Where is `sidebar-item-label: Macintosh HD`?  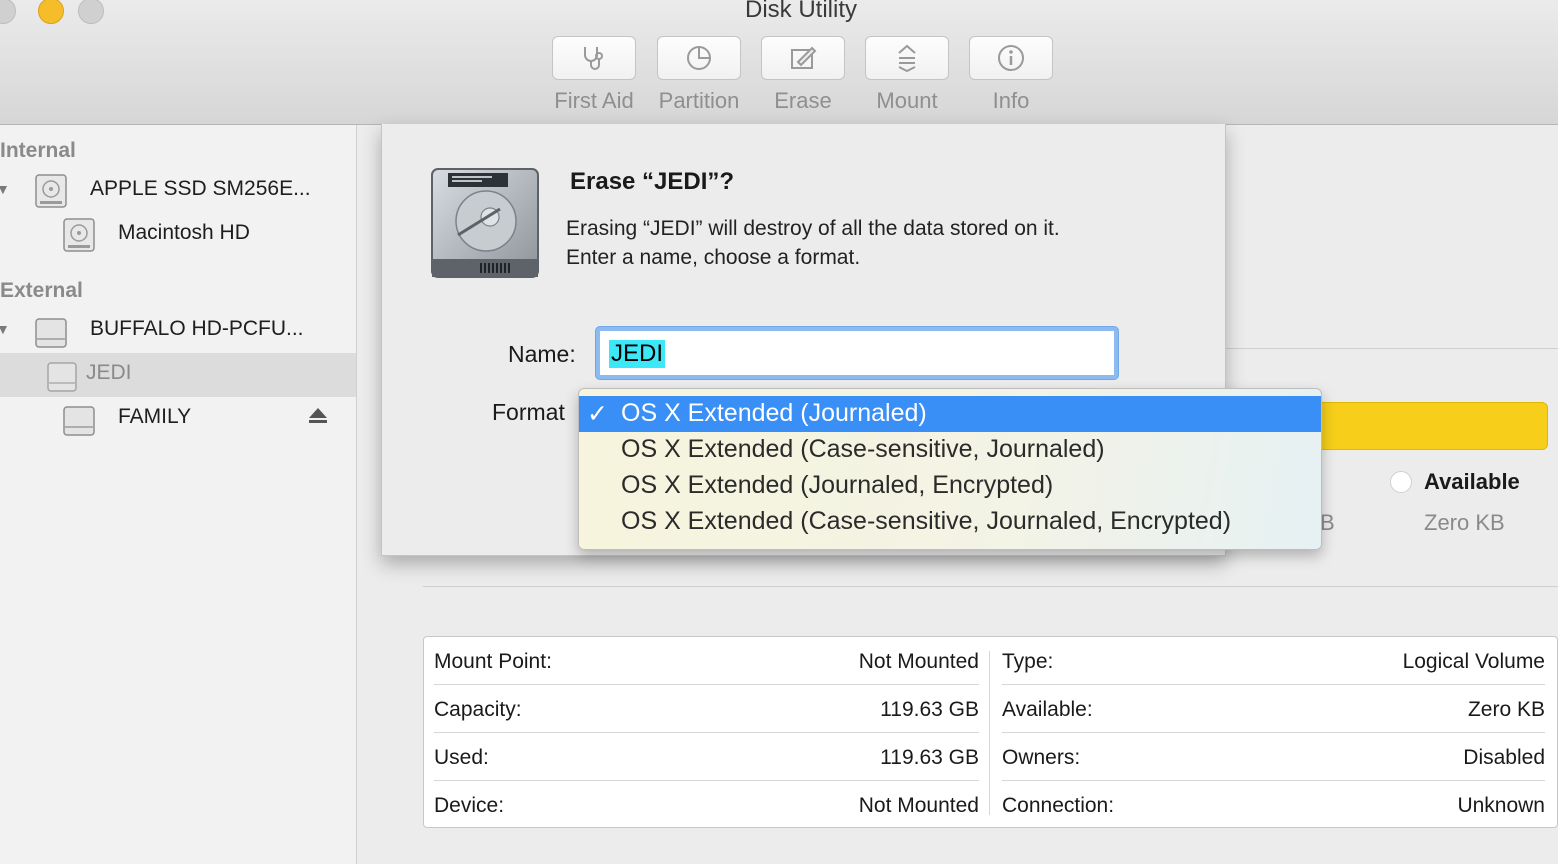 sidebar-item-label: Macintosh HD is located at coordinates (184, 232).